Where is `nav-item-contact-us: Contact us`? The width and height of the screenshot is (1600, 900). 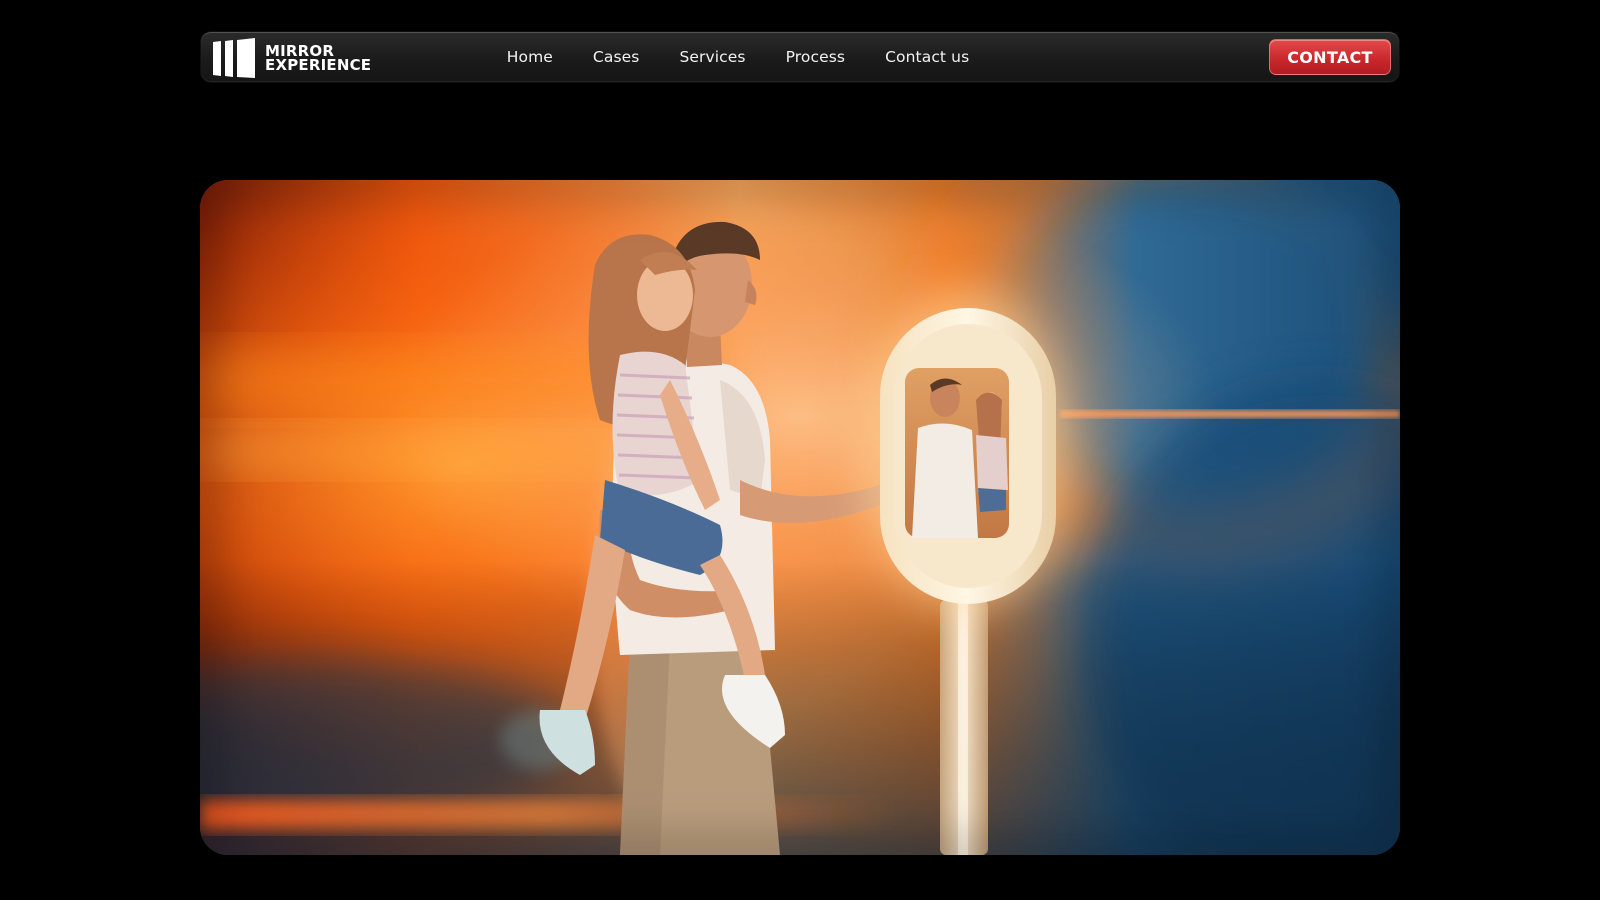 nav-item-contact-us: Contact us is located at coordinates (927, 57).